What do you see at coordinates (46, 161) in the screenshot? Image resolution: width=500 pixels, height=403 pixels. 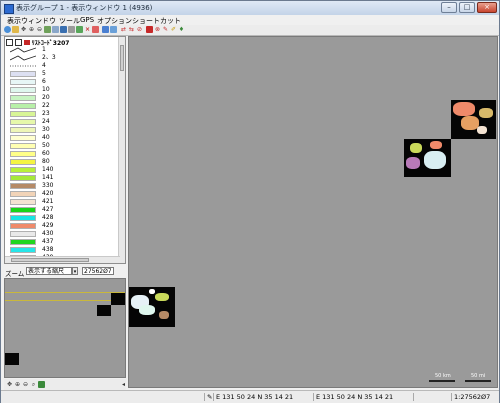 I see `legend-label: 80` at bounding box center [46, 161].